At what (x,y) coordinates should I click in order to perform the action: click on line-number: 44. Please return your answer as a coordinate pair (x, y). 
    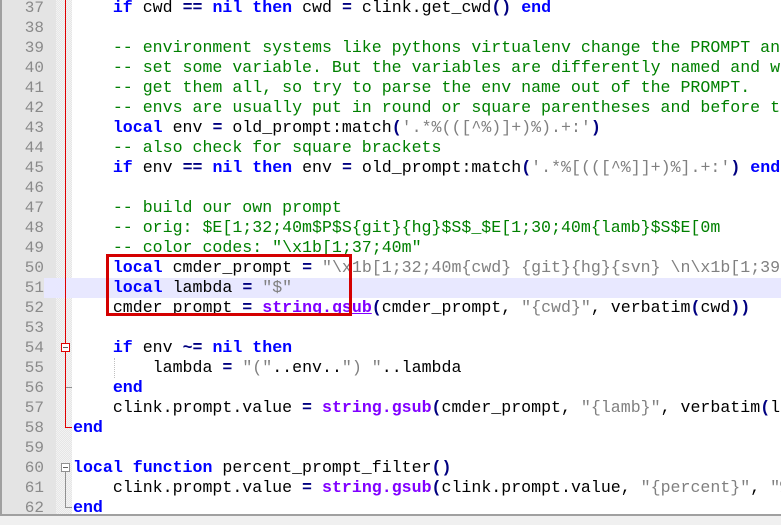
    Looking at the image, I should click on (34, 148).